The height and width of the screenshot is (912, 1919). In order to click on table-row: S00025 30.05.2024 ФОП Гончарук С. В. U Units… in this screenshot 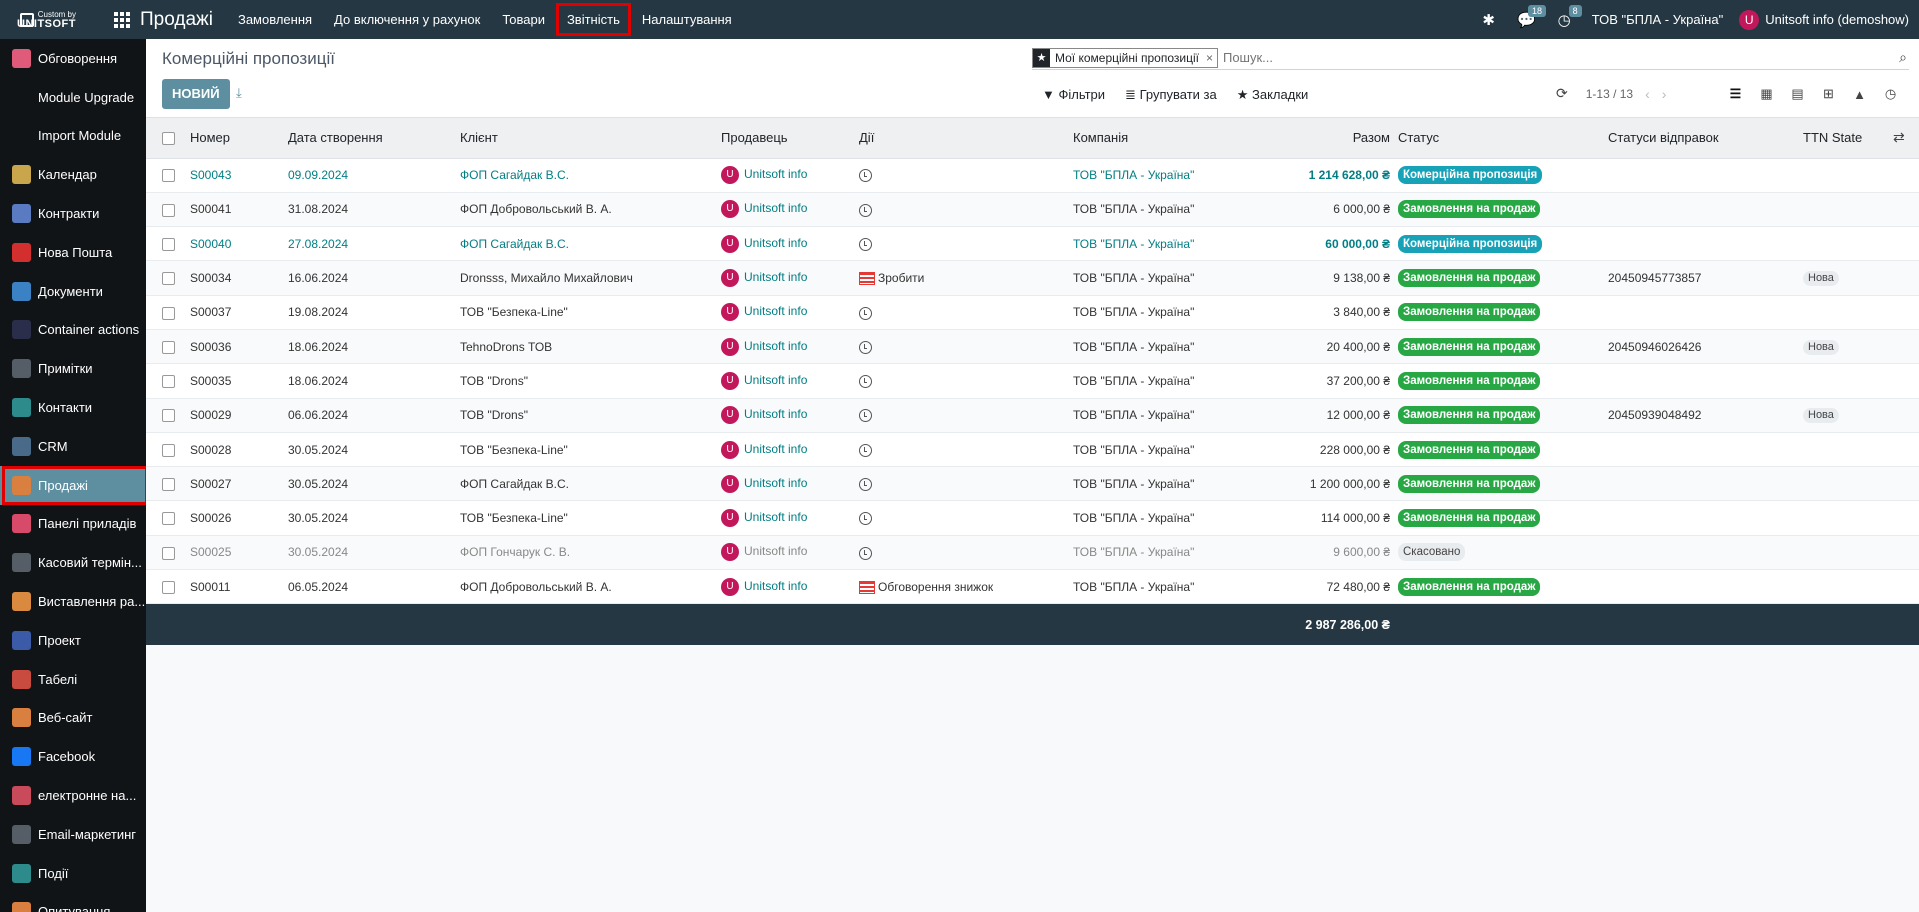, I will do `click(1032, 552)`.